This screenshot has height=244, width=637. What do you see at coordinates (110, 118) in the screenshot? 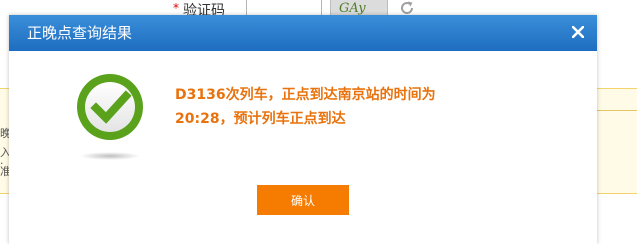
I see `check-circle-icon` at bounding box center [110, 118].